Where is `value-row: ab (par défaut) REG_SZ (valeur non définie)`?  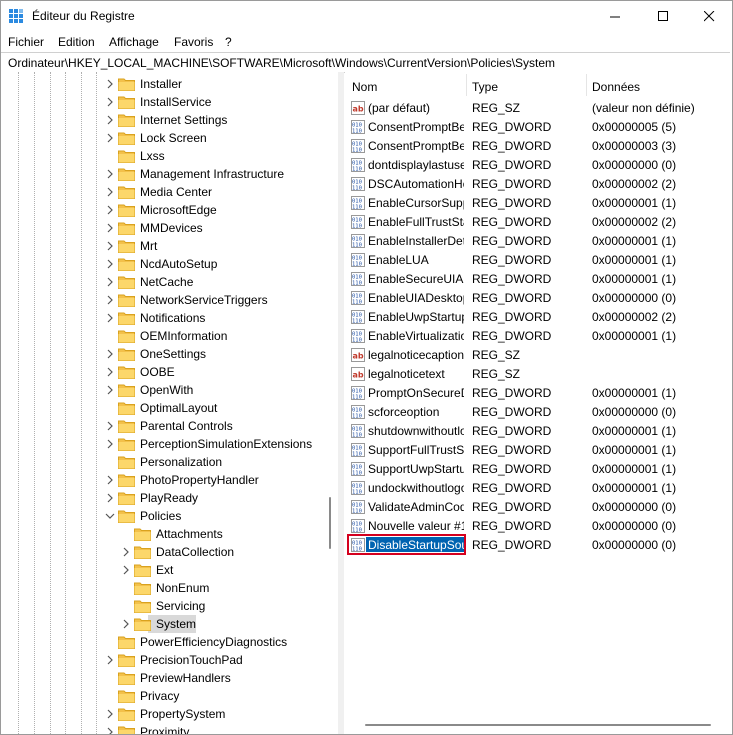 value-row: ab (par défaut) REG_SZ (valeur non définie) is located at coordinates (538, 108).